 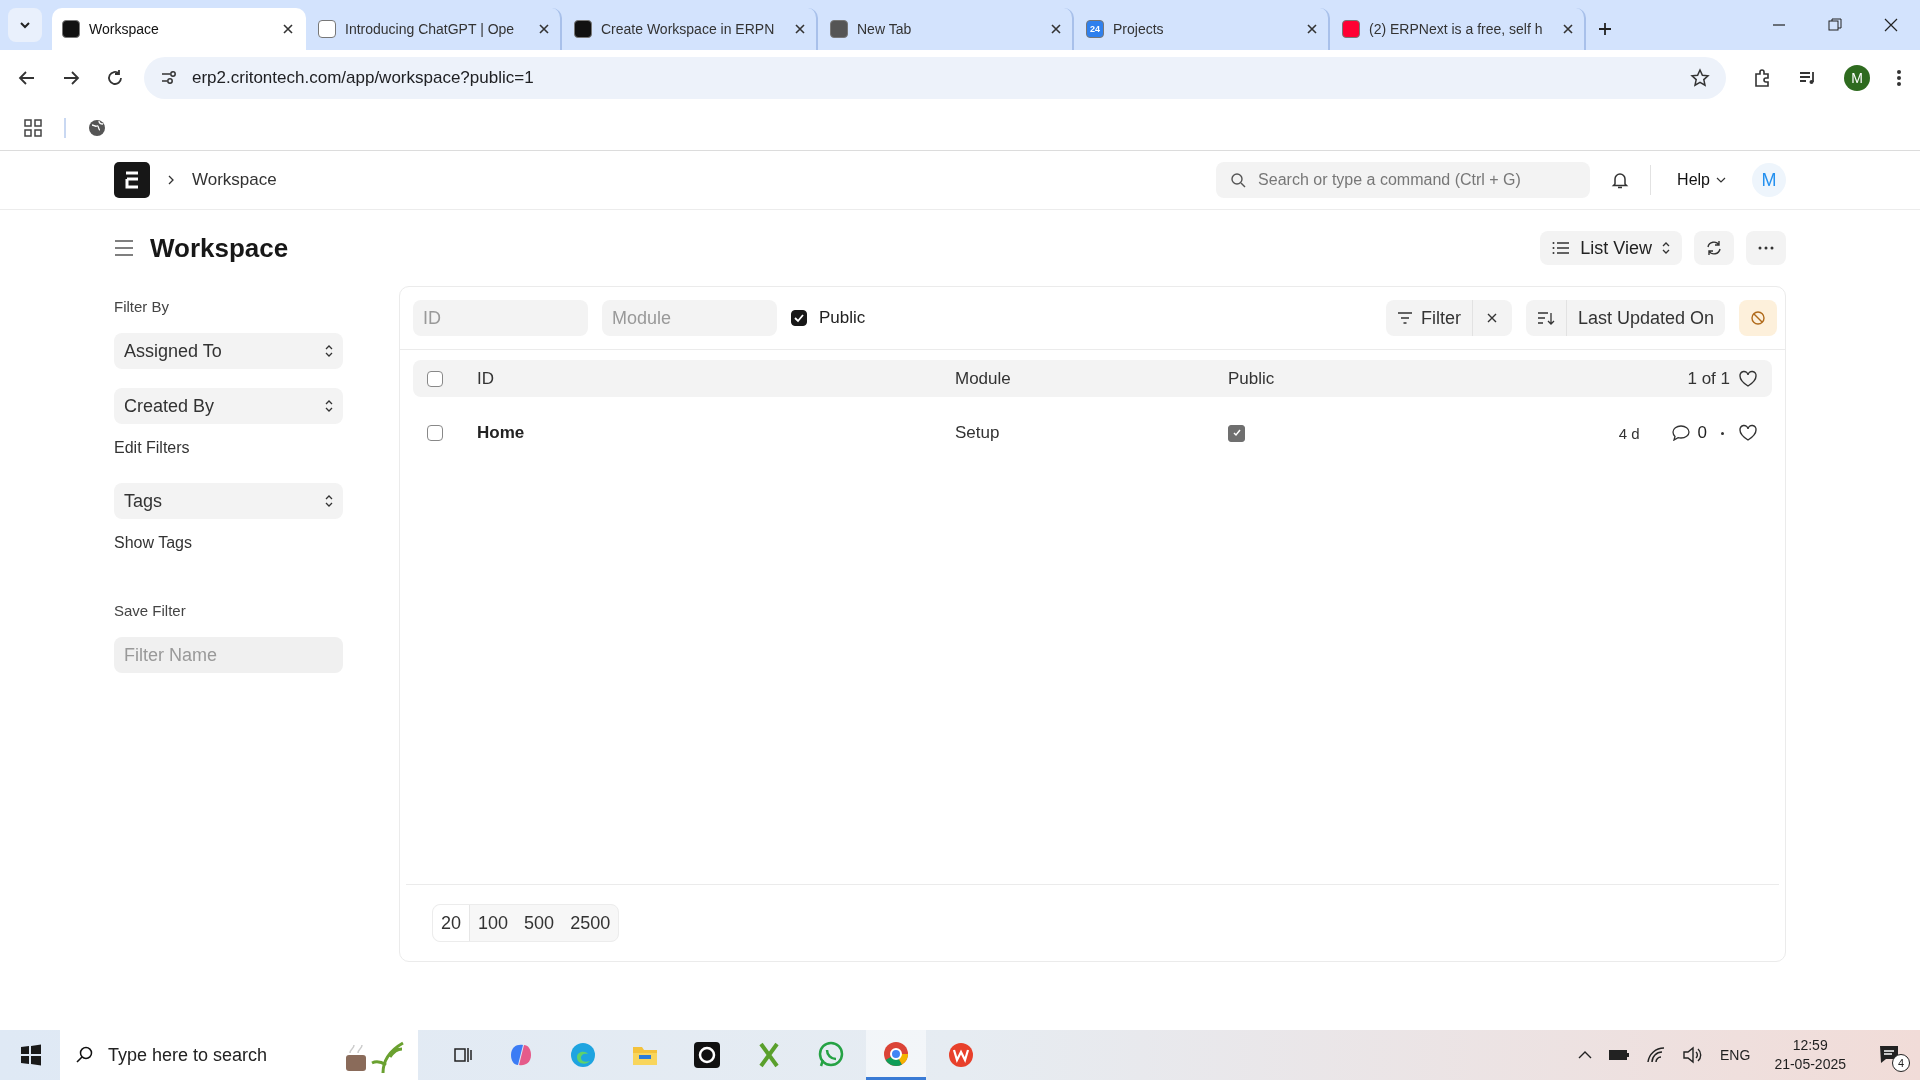 I want to click on chevron-up-icon, so click(x=1585, y=1055).